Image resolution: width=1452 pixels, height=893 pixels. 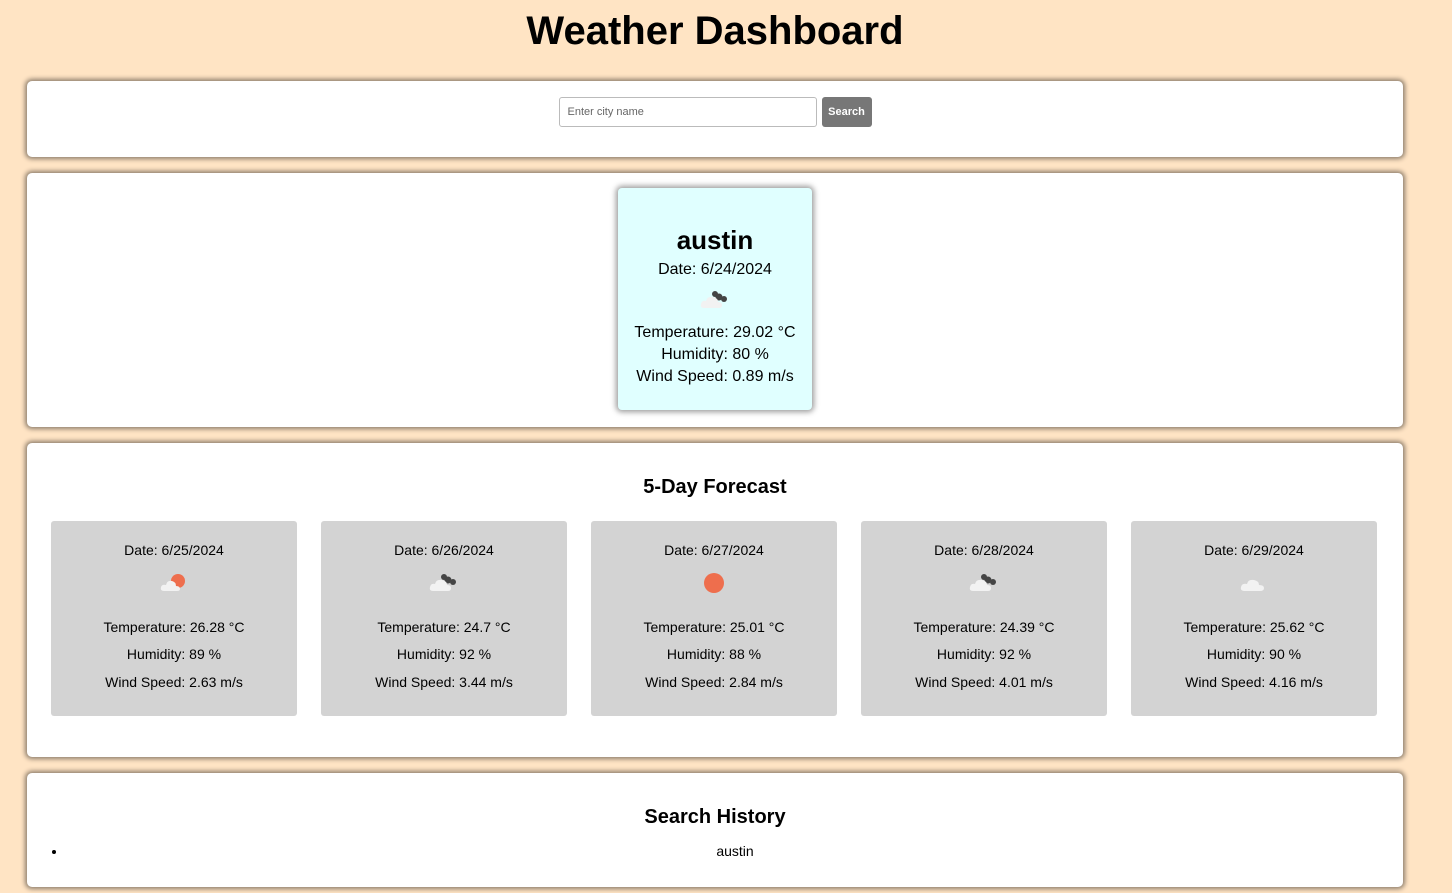 What do you see at coordinates (174, 654) in the screenshot?
I see `forecast-humidity: Humidity: 89 %` at bounding box center [174, 654].